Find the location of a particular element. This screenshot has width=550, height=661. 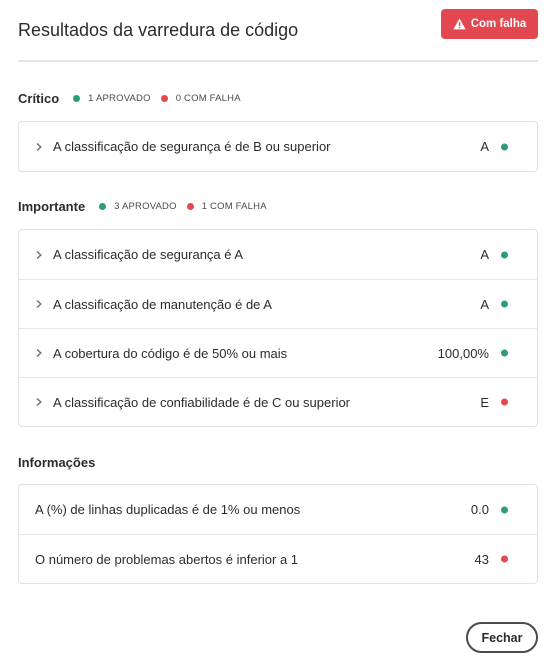

passed-count: 3 APROVADO is located at coordinates (138, 206).